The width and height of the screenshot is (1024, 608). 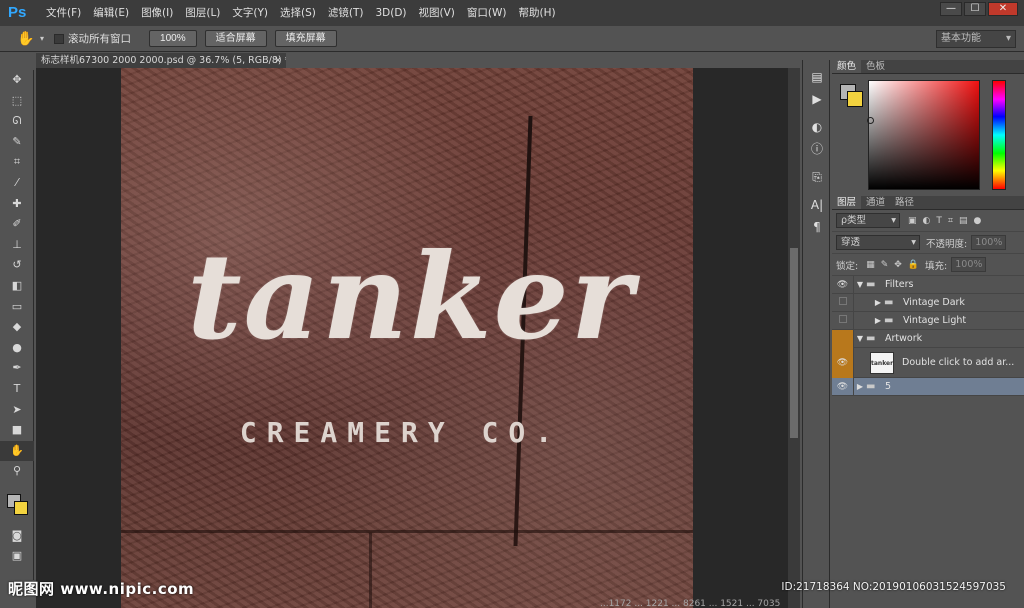 I want to click on move-tool-icon: ✥, so click(x=17, y=80).